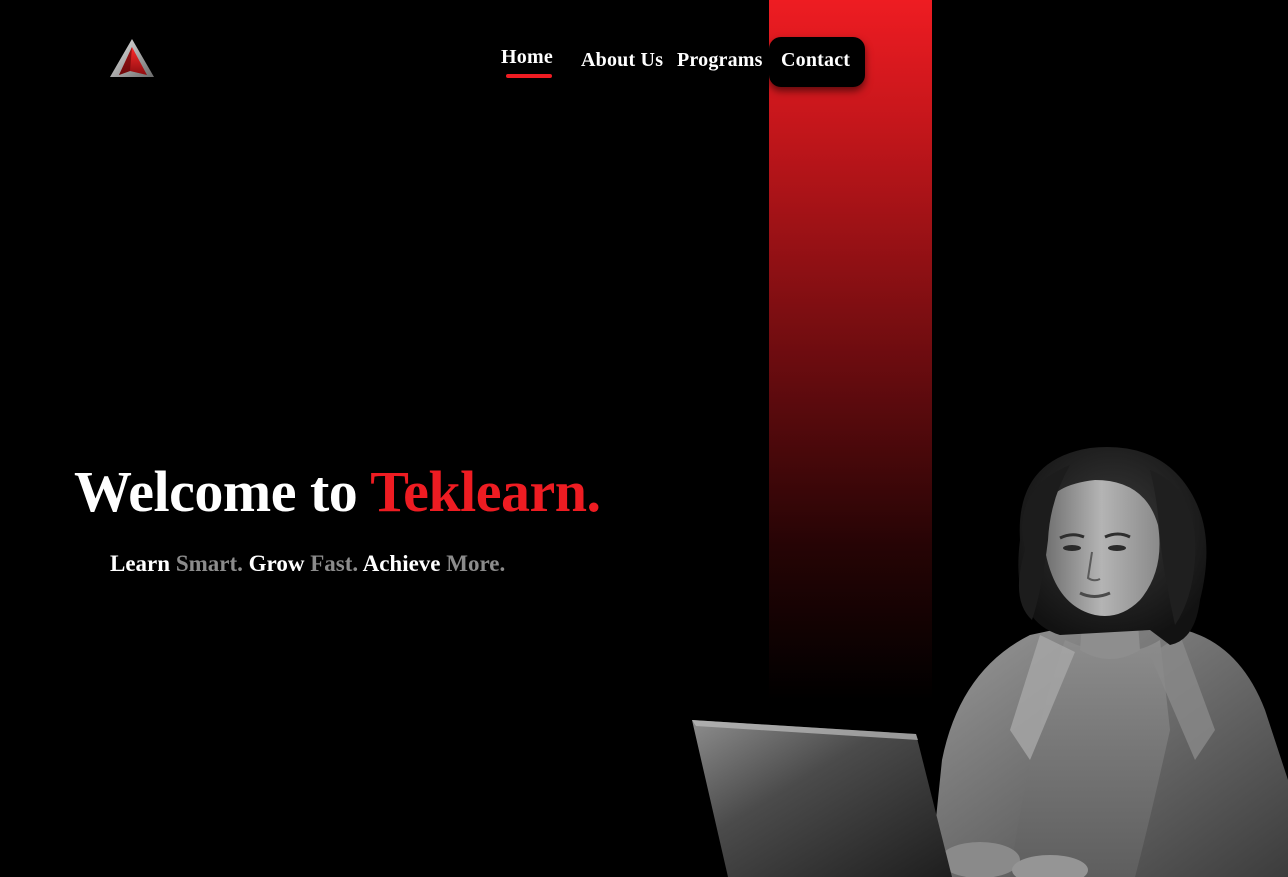 This screenshot has width=1288, height=877. Describe the element at coordinates (307, 564) in the screenshot. I see `hero-tagline: Learn Smart. Grow Fast. Achieve More.` at that location.